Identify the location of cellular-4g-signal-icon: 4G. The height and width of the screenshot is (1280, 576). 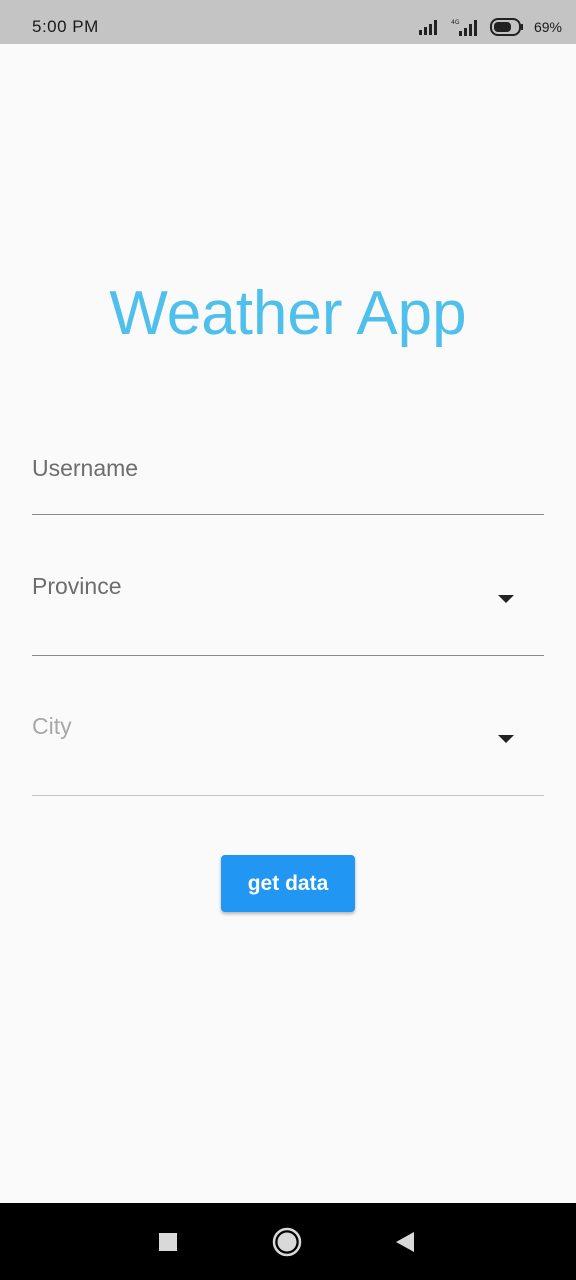
(464, 27).